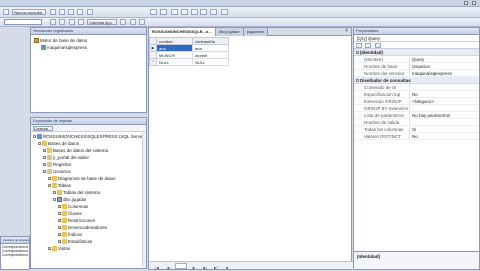  Describe the element at coordinates (194, 268) in the screenshot. I see `nav-button: ▶` at that location.